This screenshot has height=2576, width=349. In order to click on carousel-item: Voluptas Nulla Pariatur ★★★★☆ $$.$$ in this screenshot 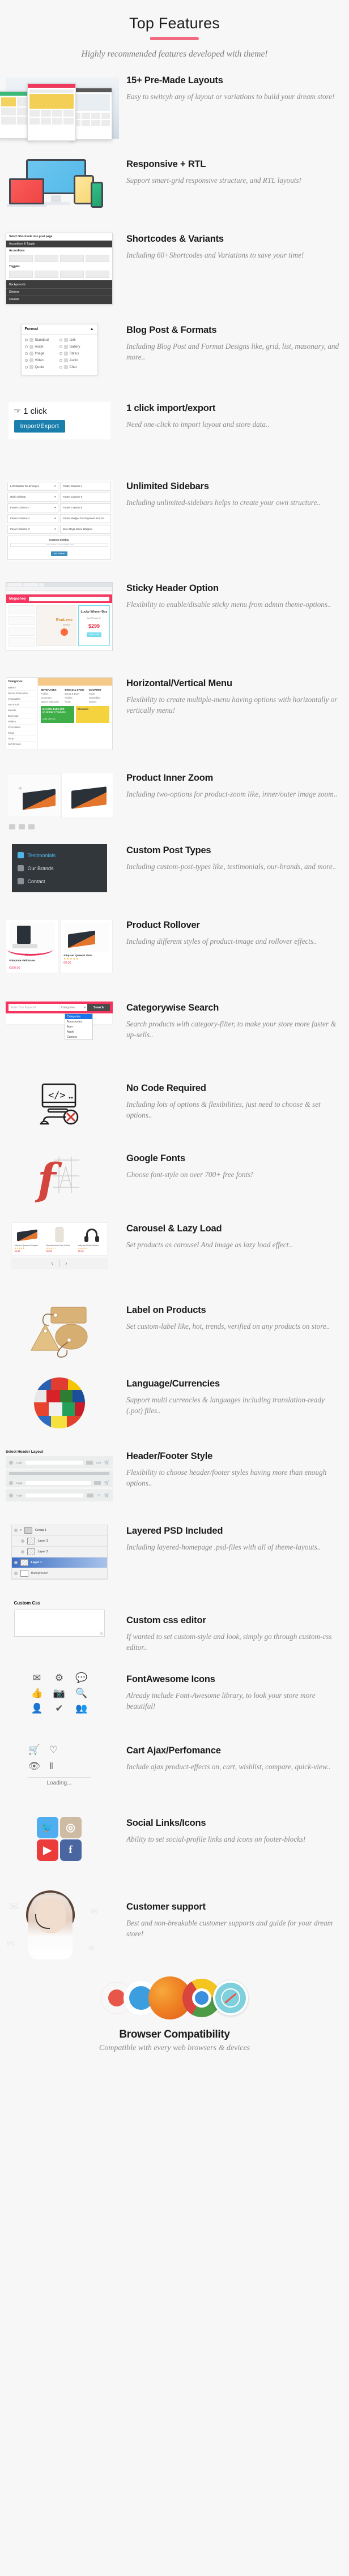, I will do `click(91, 1239)`.